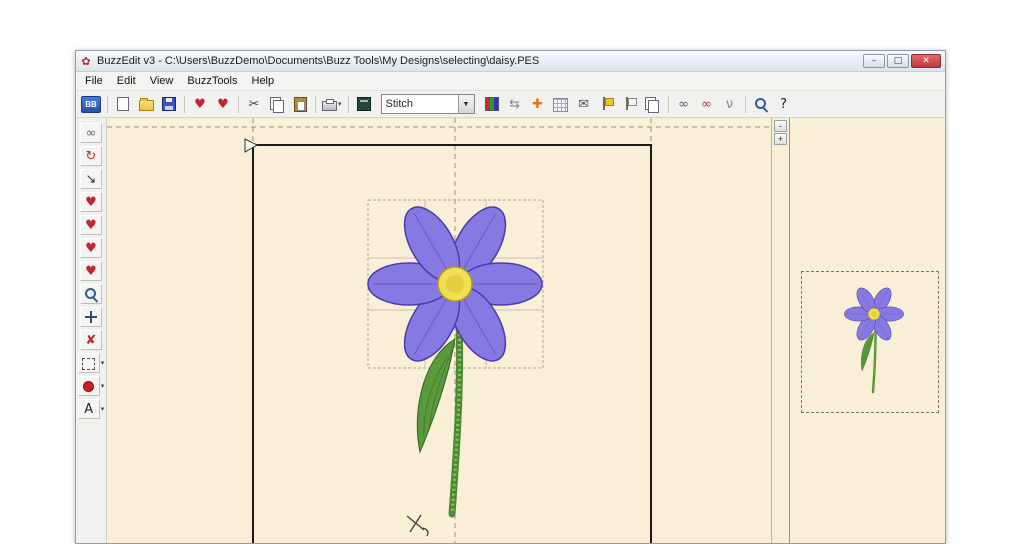  I want to click on copy-button, so click(277, 104).